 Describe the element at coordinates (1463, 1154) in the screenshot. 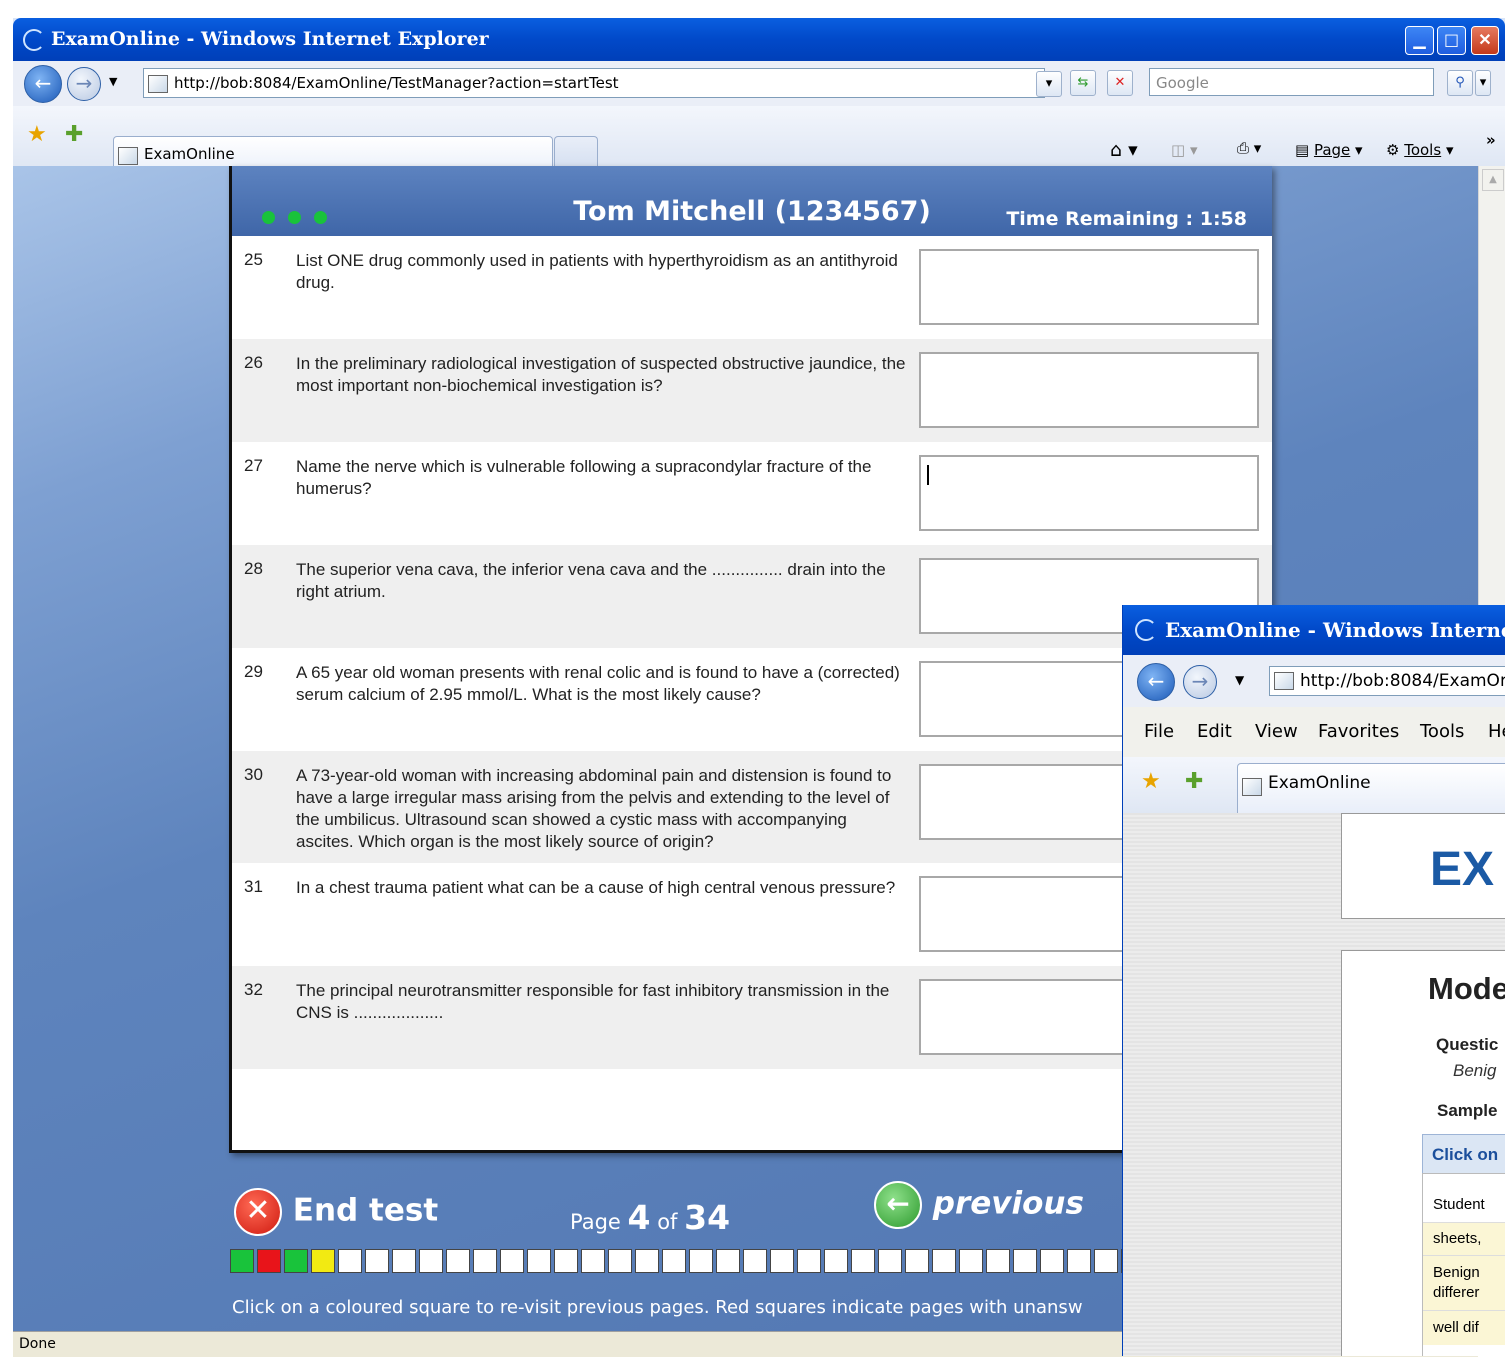

I see `click-banner: Click on` at that location.